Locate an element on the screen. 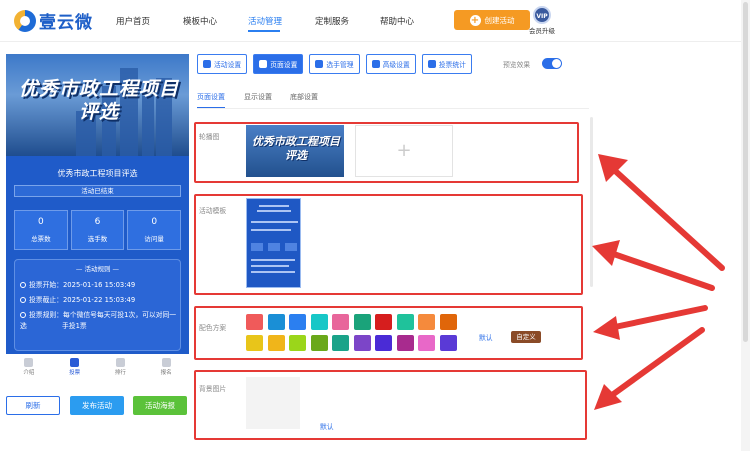 This screenshot has width=750, height=451. publish-activity-button: 发布活动 is located at coordinates (97, 405).